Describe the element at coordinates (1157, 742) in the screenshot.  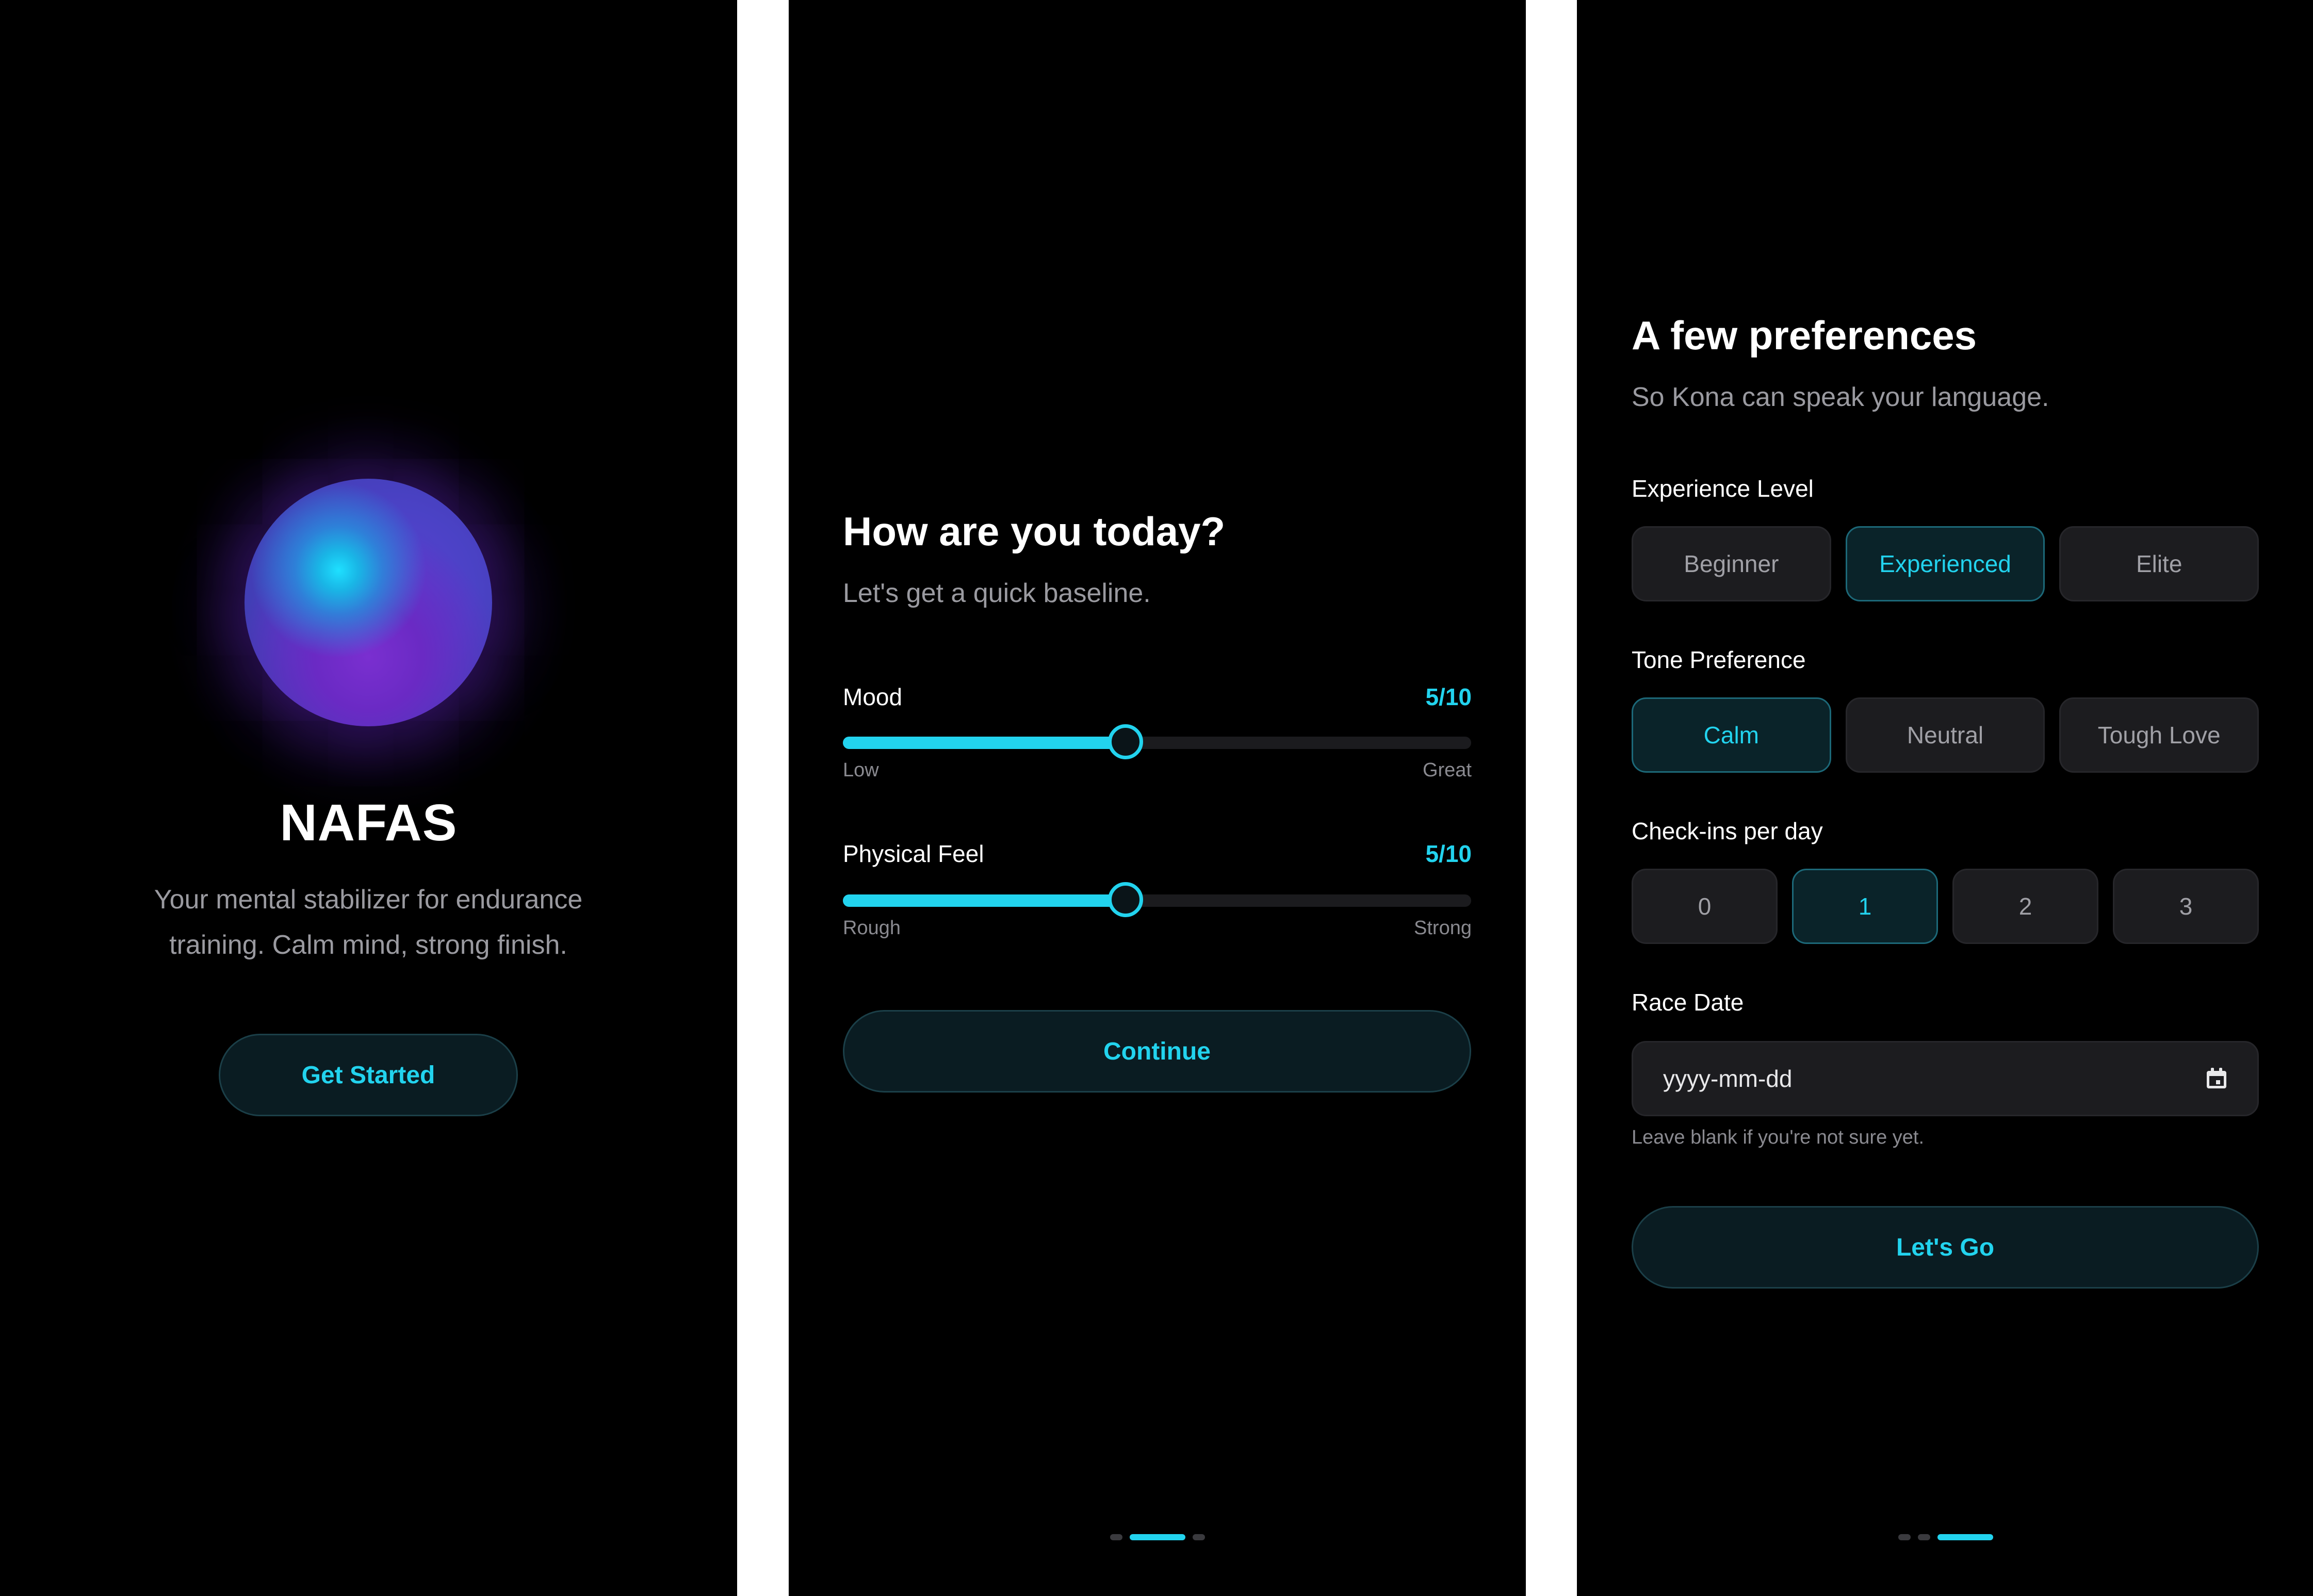
I see `mood-slider` at that location.